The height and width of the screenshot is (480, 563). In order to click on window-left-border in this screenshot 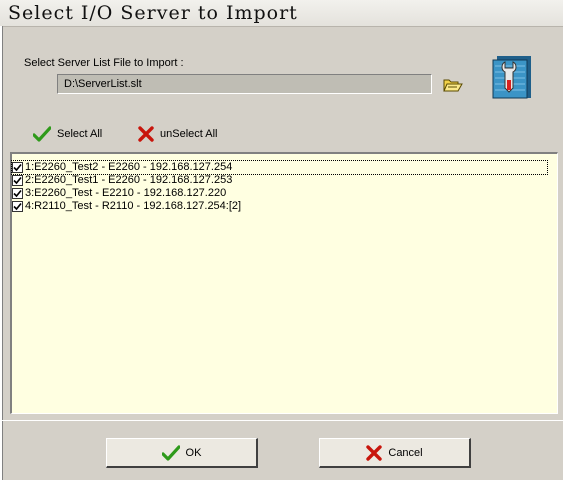, I will do `click(1, 253)`.